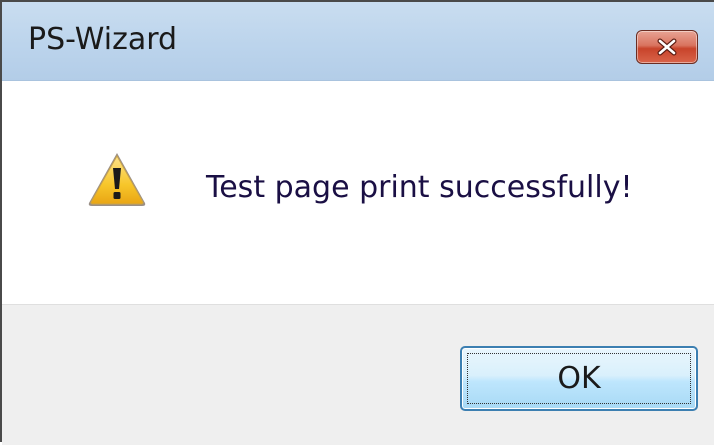 The height and width of the screenshot is (445, 714). I want to click on close-button, so click(667, 47).